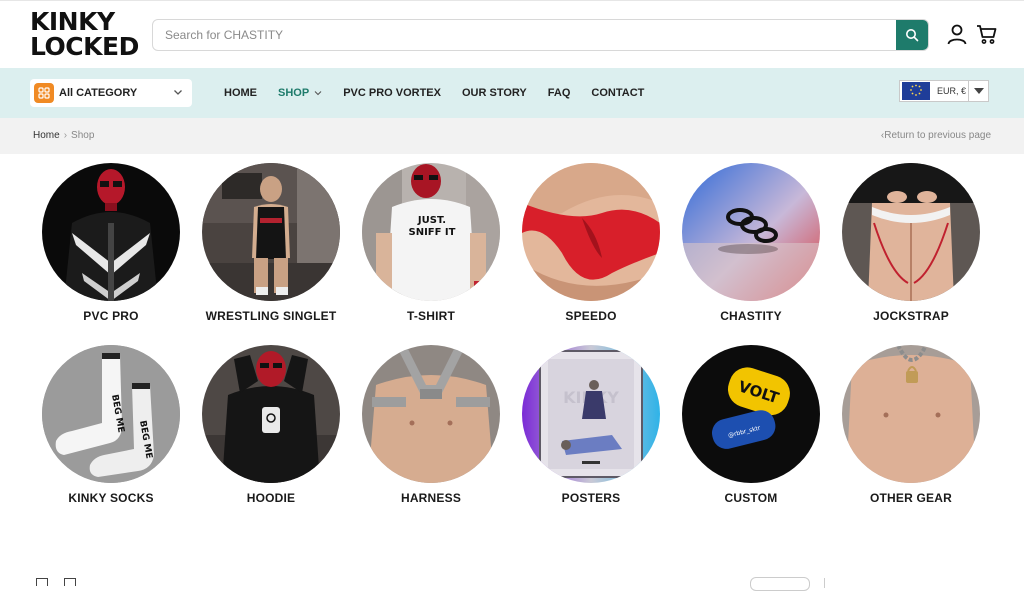 This screenshot has width=1024, height=591. I want to click on nav-our-story-label: OUR STORY, so click(494, 93).